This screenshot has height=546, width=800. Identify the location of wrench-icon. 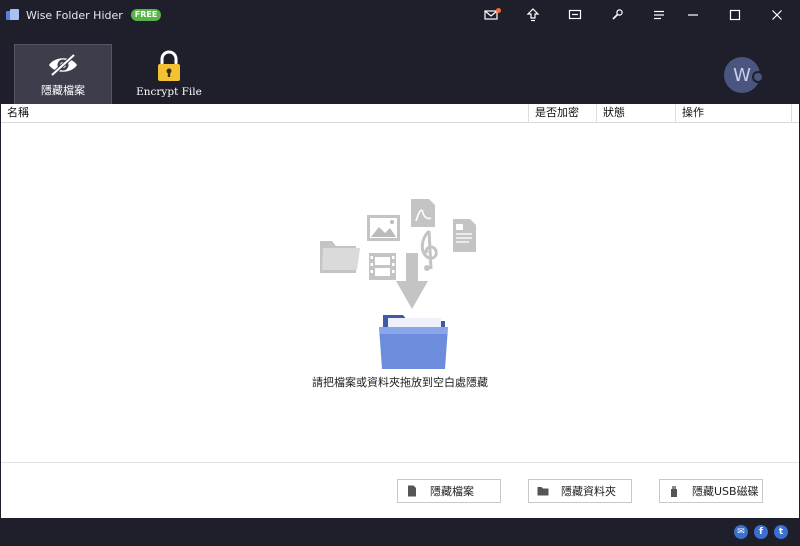
(617, 14).